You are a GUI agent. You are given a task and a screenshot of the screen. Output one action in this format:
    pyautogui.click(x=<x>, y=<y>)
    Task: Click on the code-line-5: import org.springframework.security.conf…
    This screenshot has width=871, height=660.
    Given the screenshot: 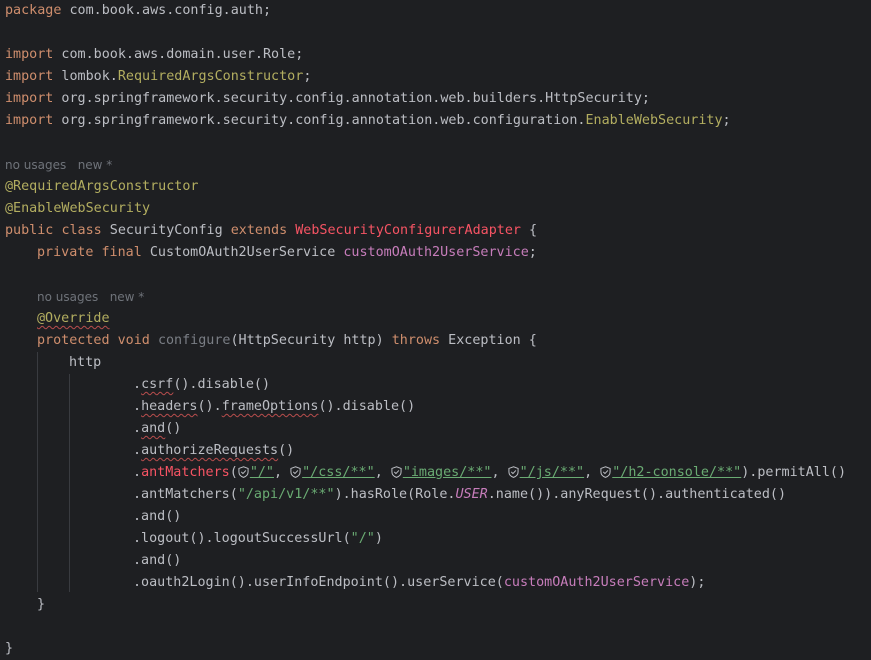 What is the action you would take?
    pyautogui.click(x=327, y=99)
    